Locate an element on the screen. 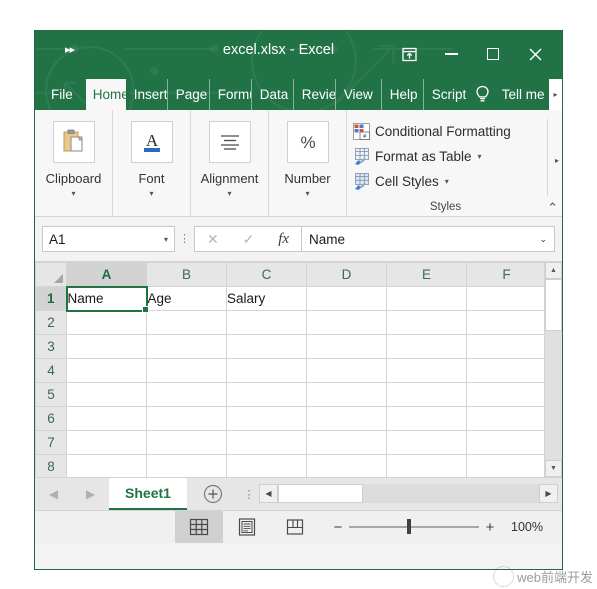 The height and width of the screenshot is (589, 597). formula-bar-handle: ⋮ is located at coordinates (184, 239).